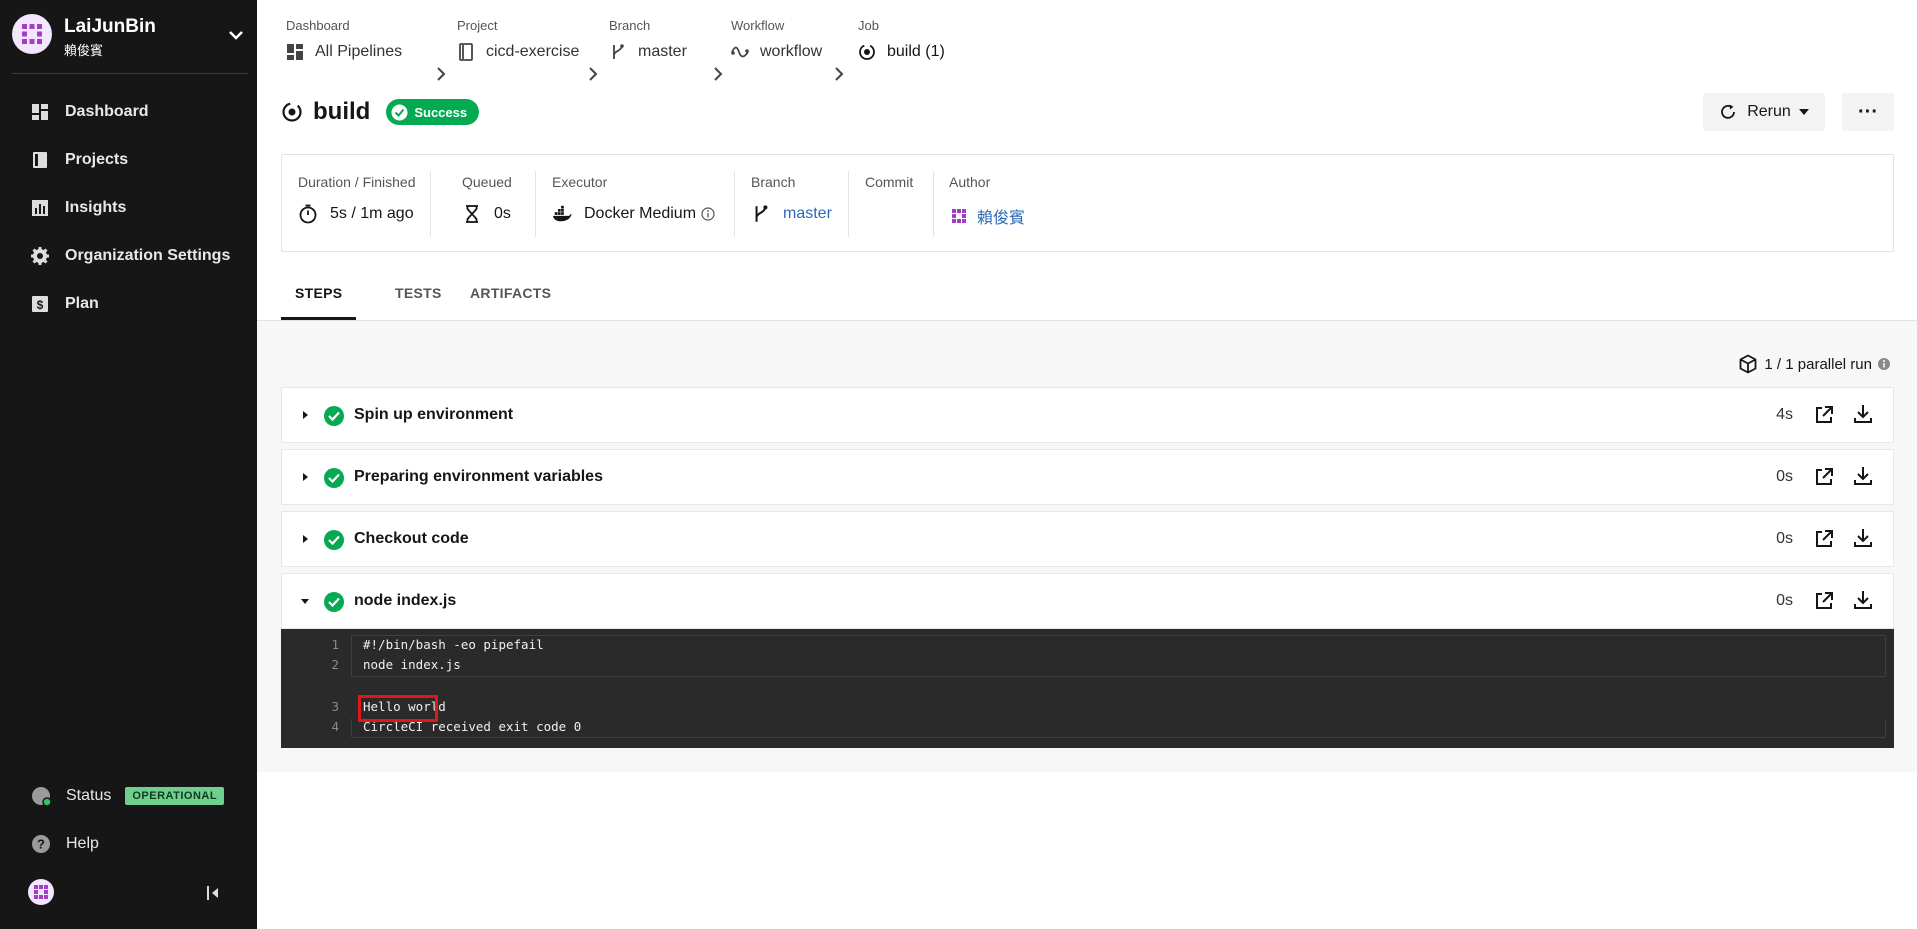 The image size is (1917, 929). I want to click on breadcrumb-project: Project cicd-exercise, so click(518, 39).